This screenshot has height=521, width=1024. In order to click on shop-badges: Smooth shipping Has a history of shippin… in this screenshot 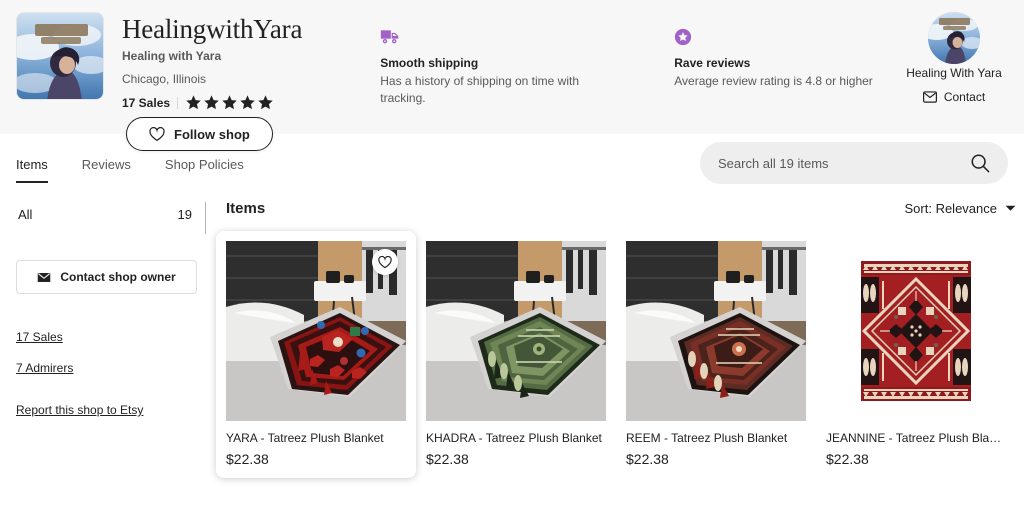, I will do `click(646, 59)`.